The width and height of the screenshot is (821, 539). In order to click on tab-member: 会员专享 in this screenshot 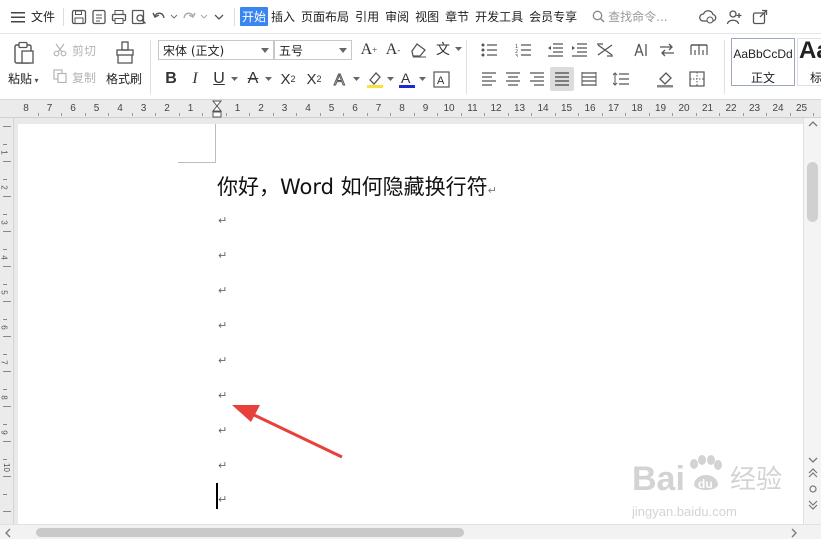, I will do `click(553, 16)`.